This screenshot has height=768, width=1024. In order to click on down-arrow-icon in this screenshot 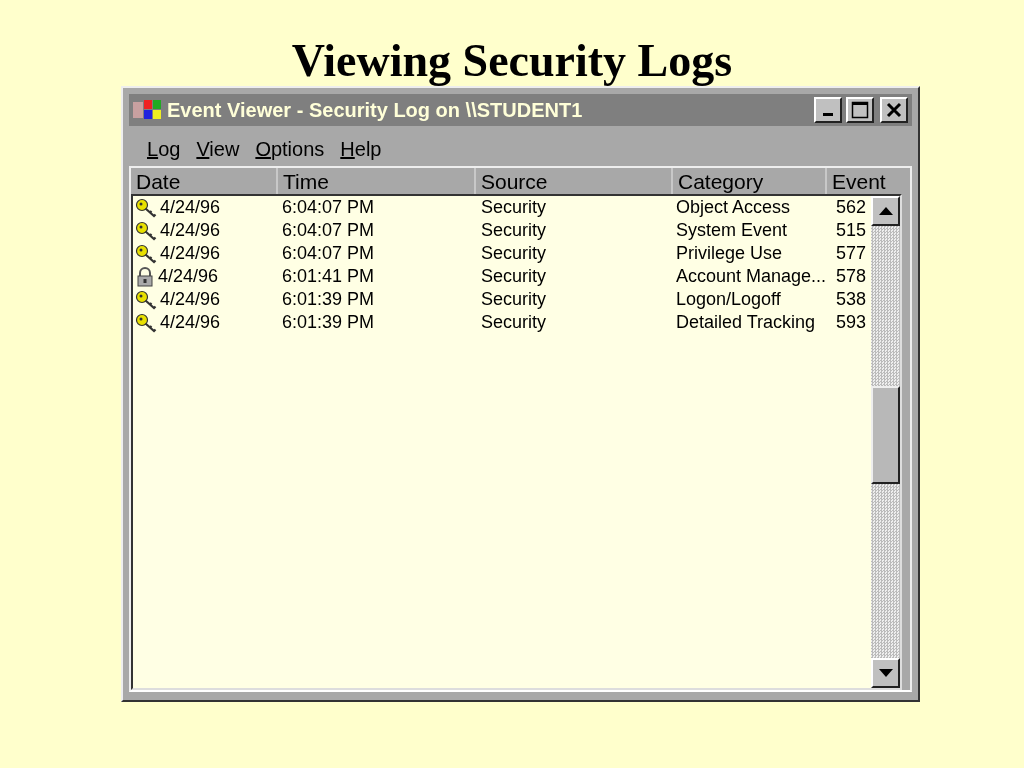, I will do `click(885, 673)`.